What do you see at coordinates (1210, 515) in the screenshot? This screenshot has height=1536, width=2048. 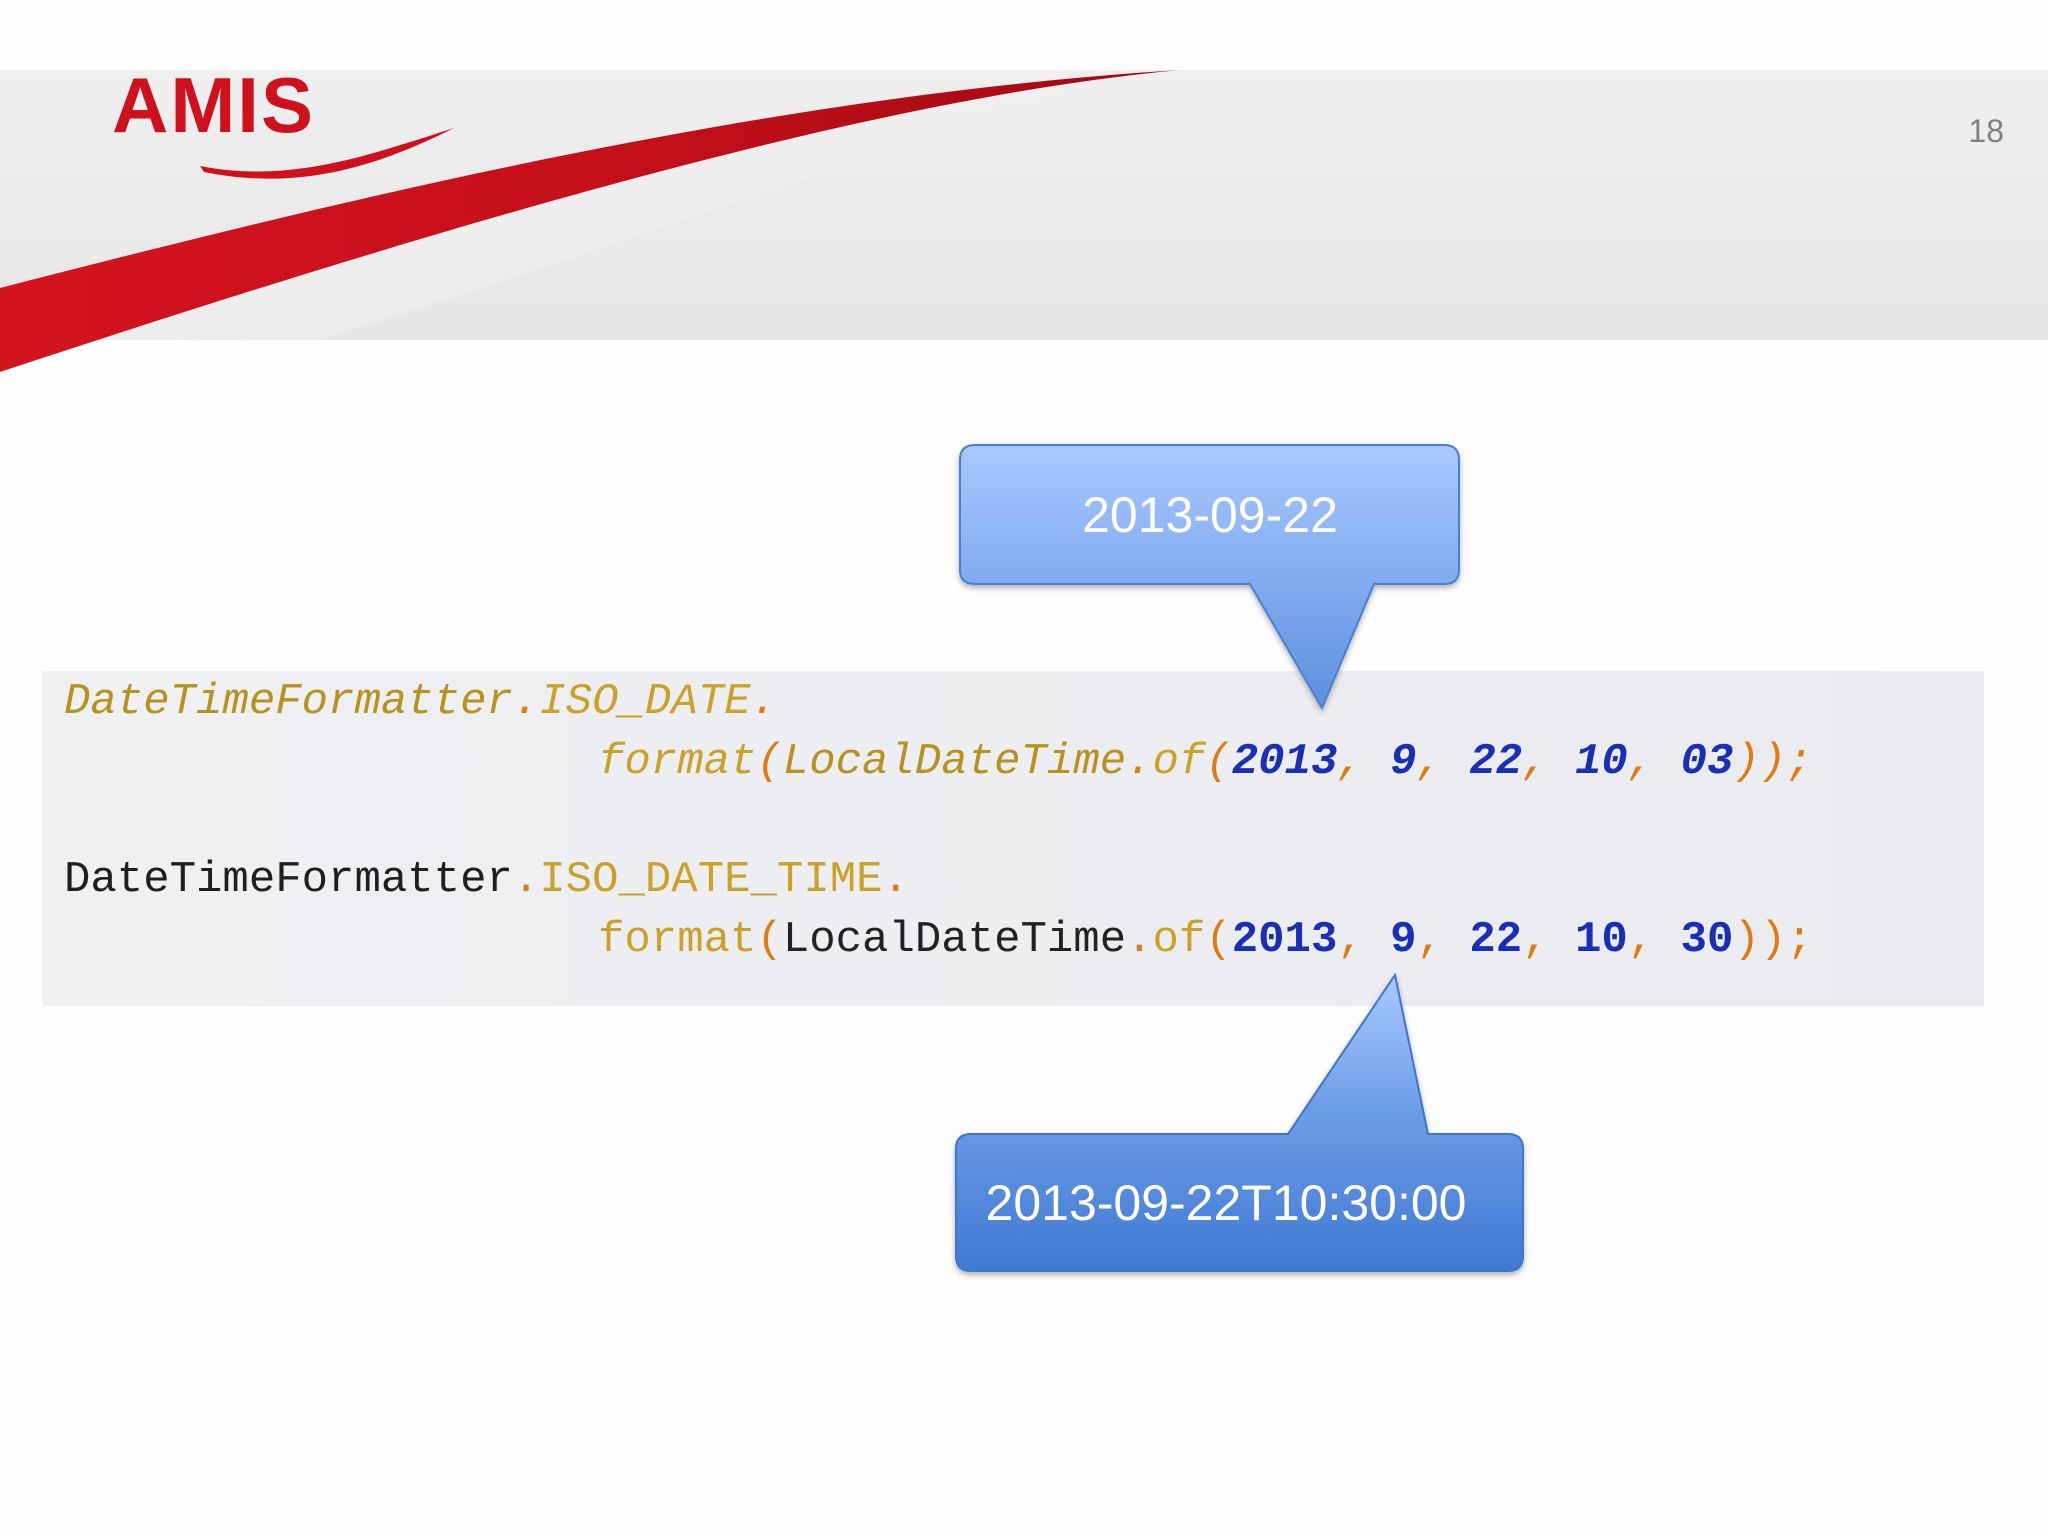 I see `callout-top-text: 2013-09-22` at bounding box center [1210, 515].